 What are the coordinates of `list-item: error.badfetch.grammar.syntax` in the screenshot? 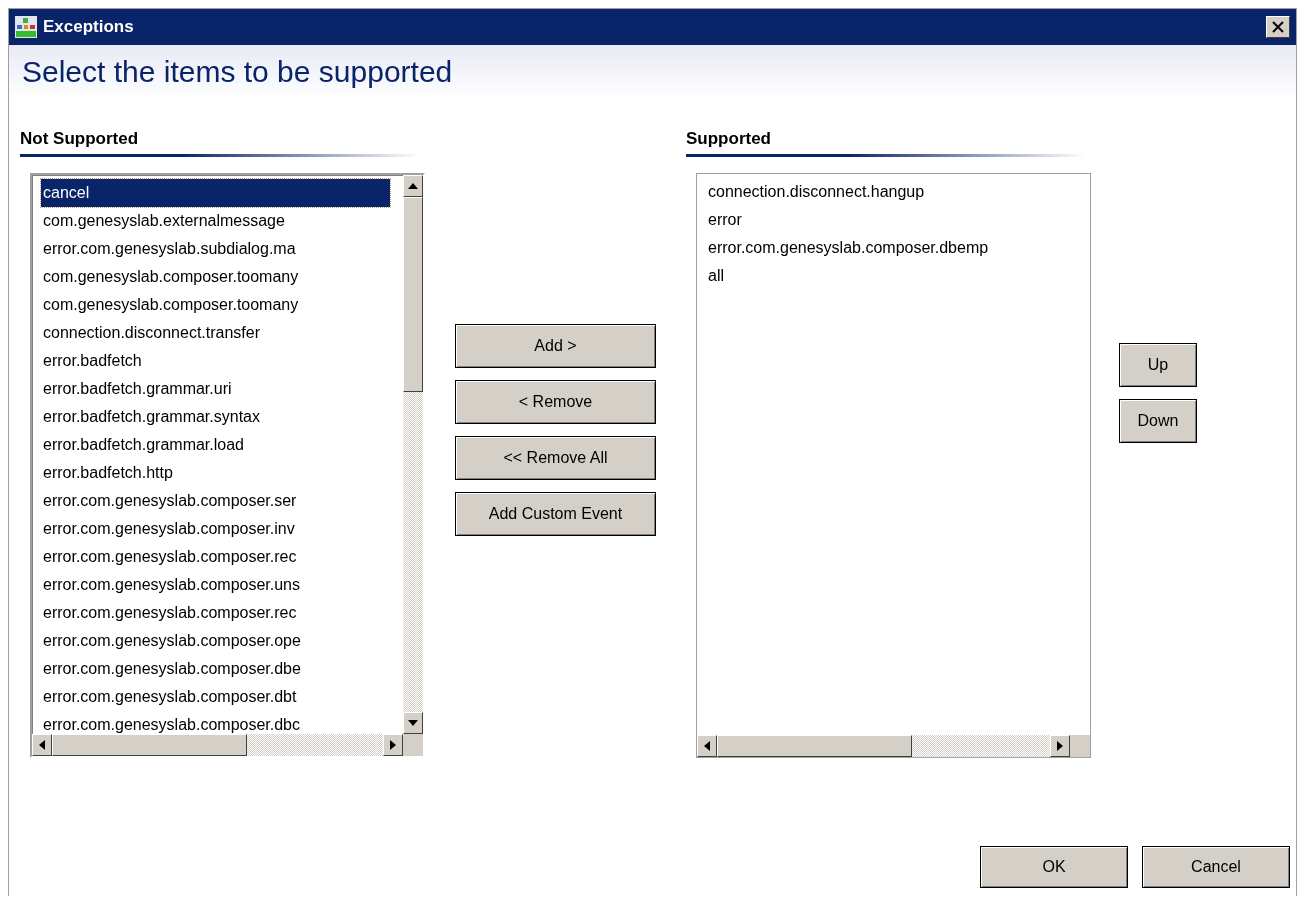 It's located at (151, 417).